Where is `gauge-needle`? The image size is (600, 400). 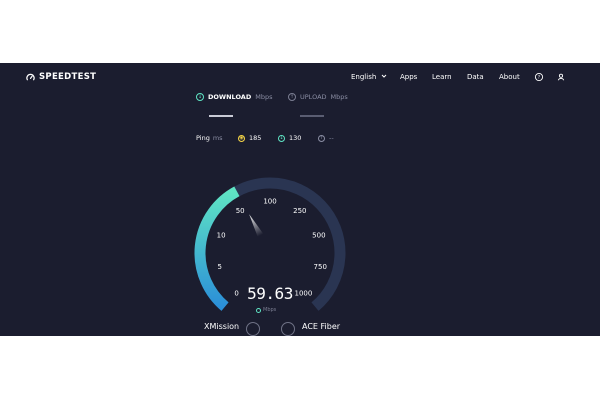
gauge-needle is located at coordinates (256, 225).